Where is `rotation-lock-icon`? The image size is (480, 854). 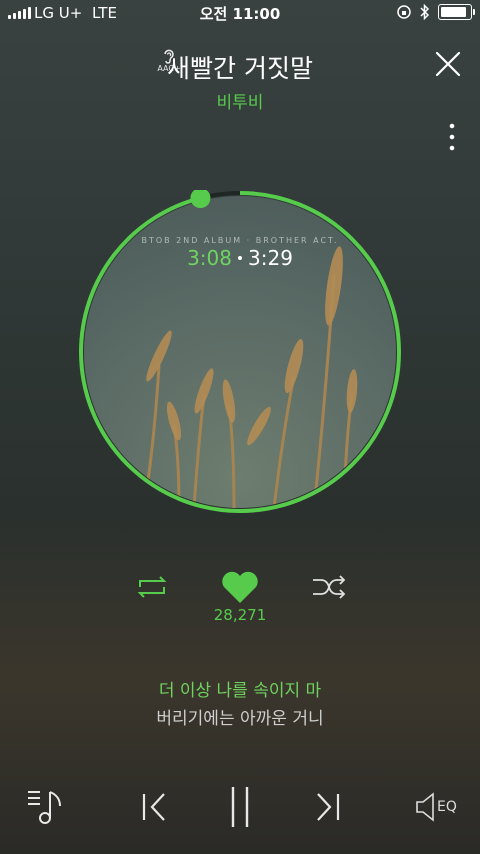 rotation-lock-icon is located at coordinates (404, 12).